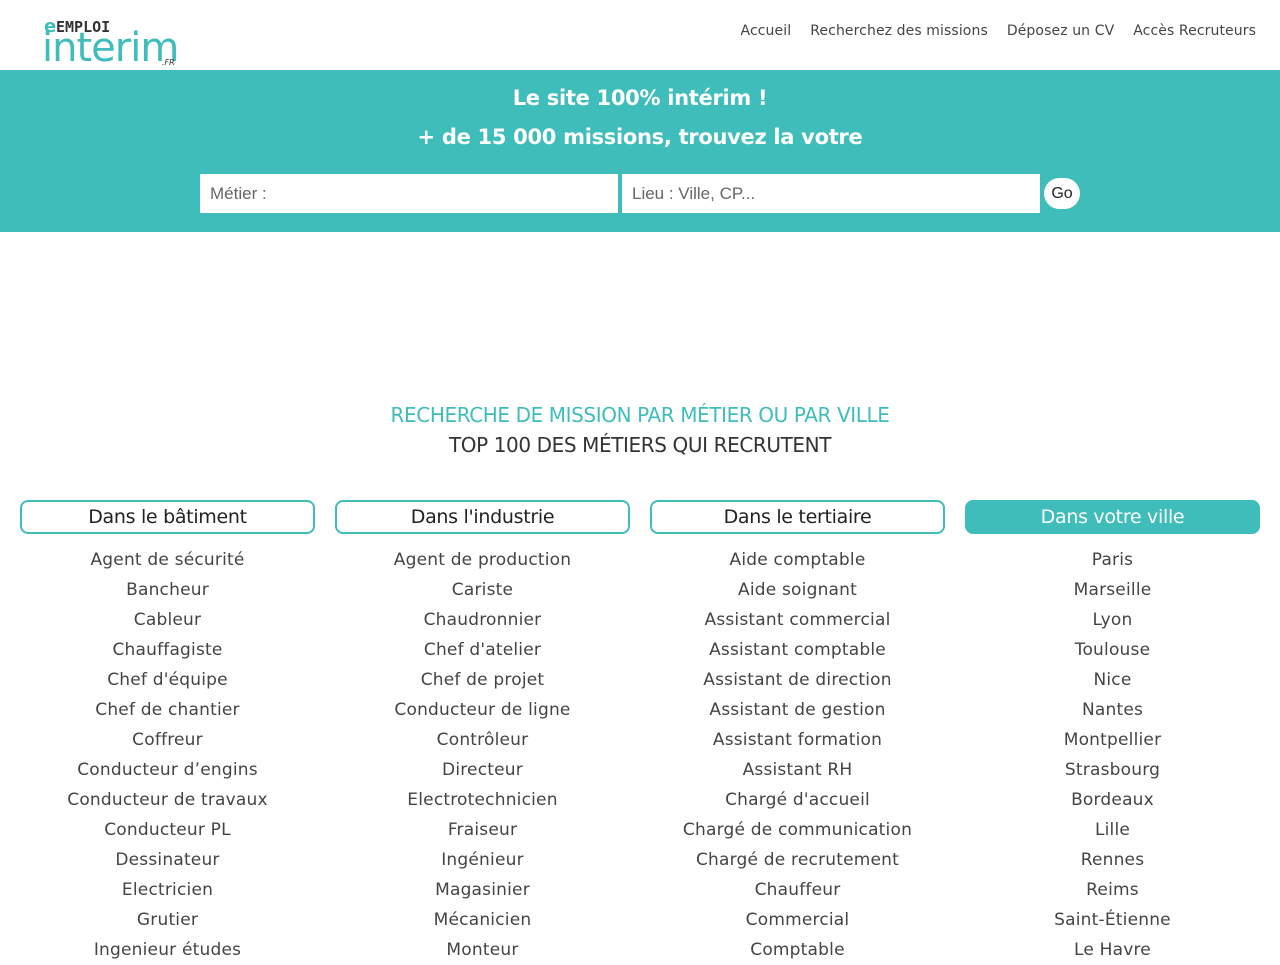 The image size is (1280, 965). Describe the element at coordinates (482, 770) in the screenshot. I see `list-item: Directeur` at that location.